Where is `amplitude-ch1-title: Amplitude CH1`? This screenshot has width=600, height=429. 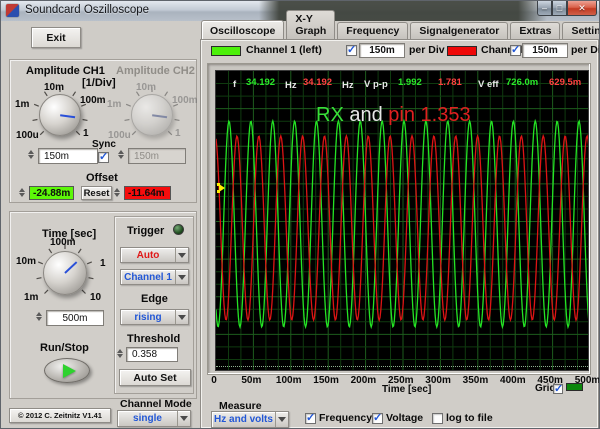
amplitude-ch1-title: Amplitude CH1 is located at coordinates (65, 71).